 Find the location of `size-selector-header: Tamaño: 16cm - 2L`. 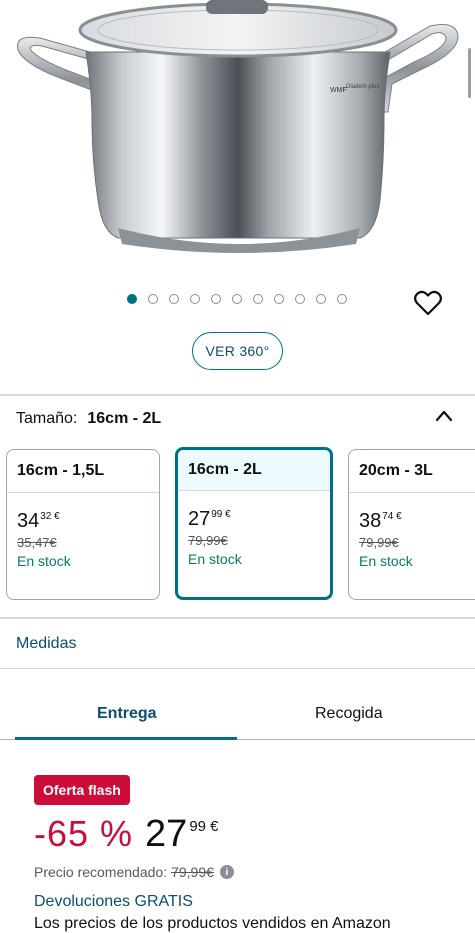

size-selector-header: Tamaño: 16cm - 2L is located at coordinates (88, 419).